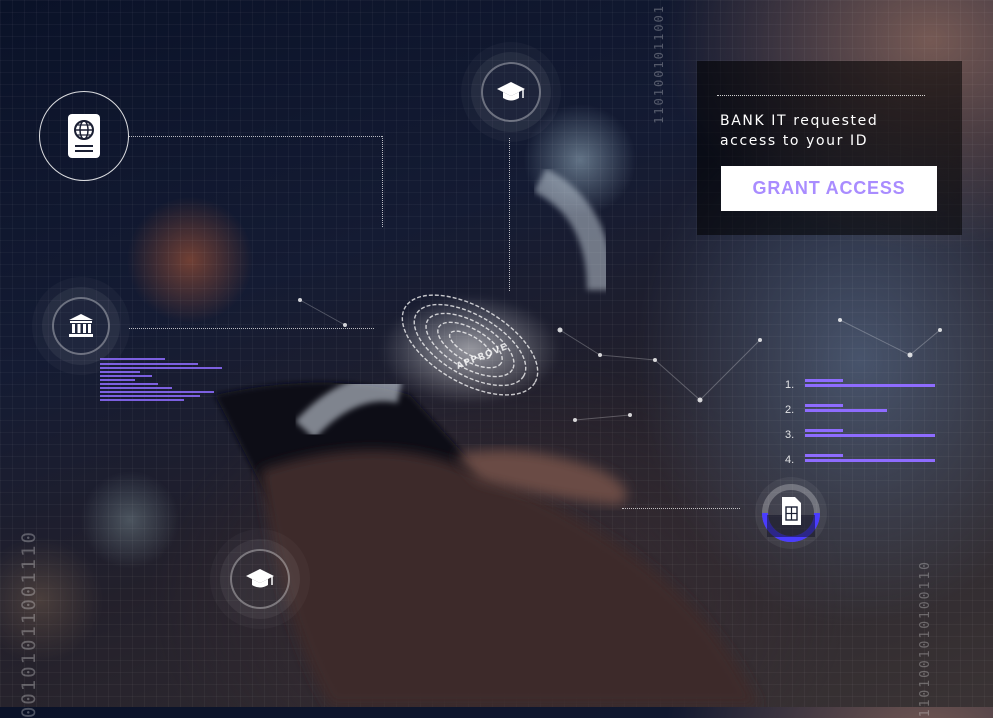 This screenshot has width=993, height=718. I want to click on list-item-number: 3., so click(790, 435).